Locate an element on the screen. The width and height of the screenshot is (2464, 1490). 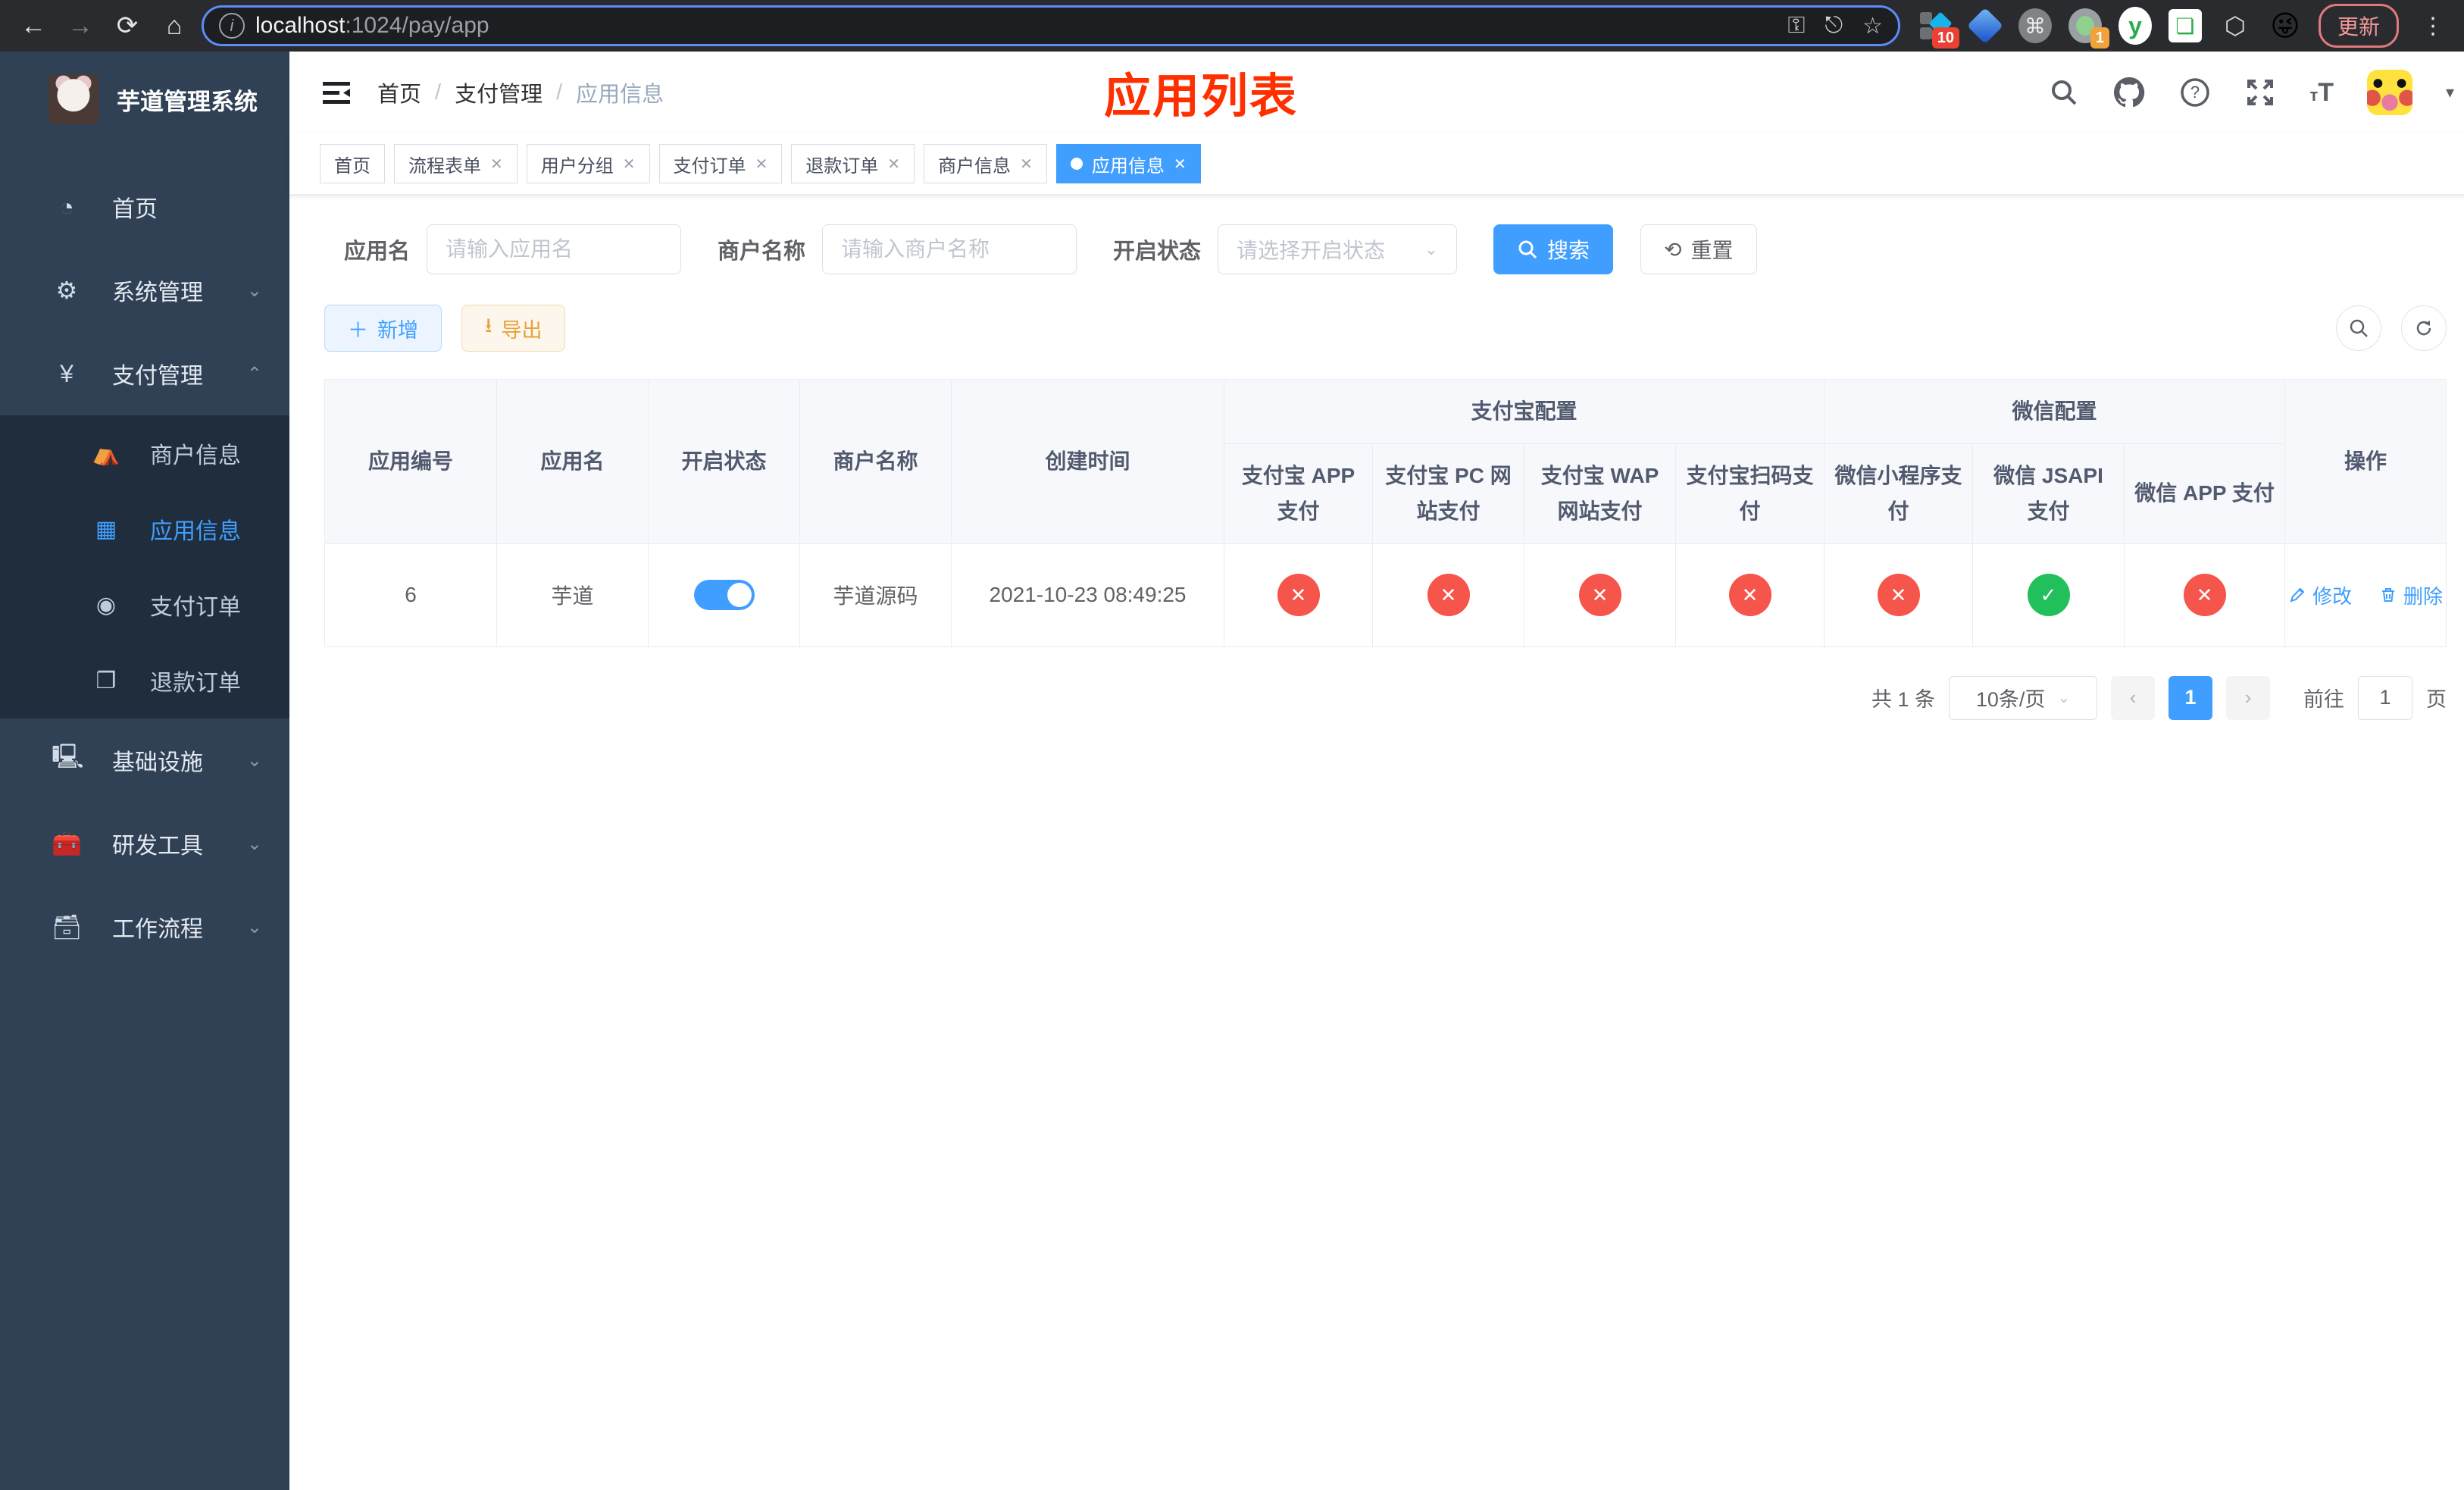
pagination: 共 1 条 10条/页 ⌄ ‹ 1 › 前往 页 is located at coordinates (1385, 698).